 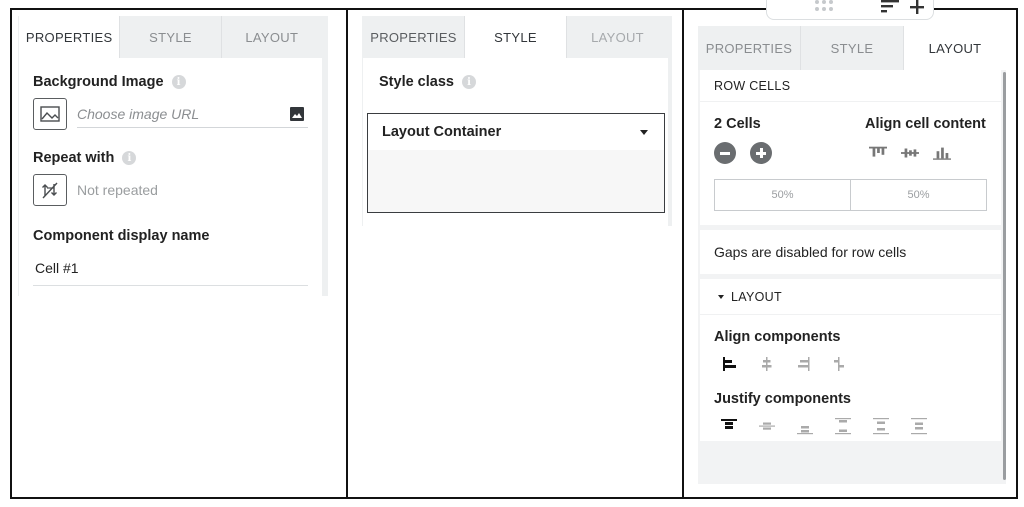 What do you see at coordinates (170, 268) in the screenshot?
I see `display-name-input: Cell #1` at bounding box center [170, 268].